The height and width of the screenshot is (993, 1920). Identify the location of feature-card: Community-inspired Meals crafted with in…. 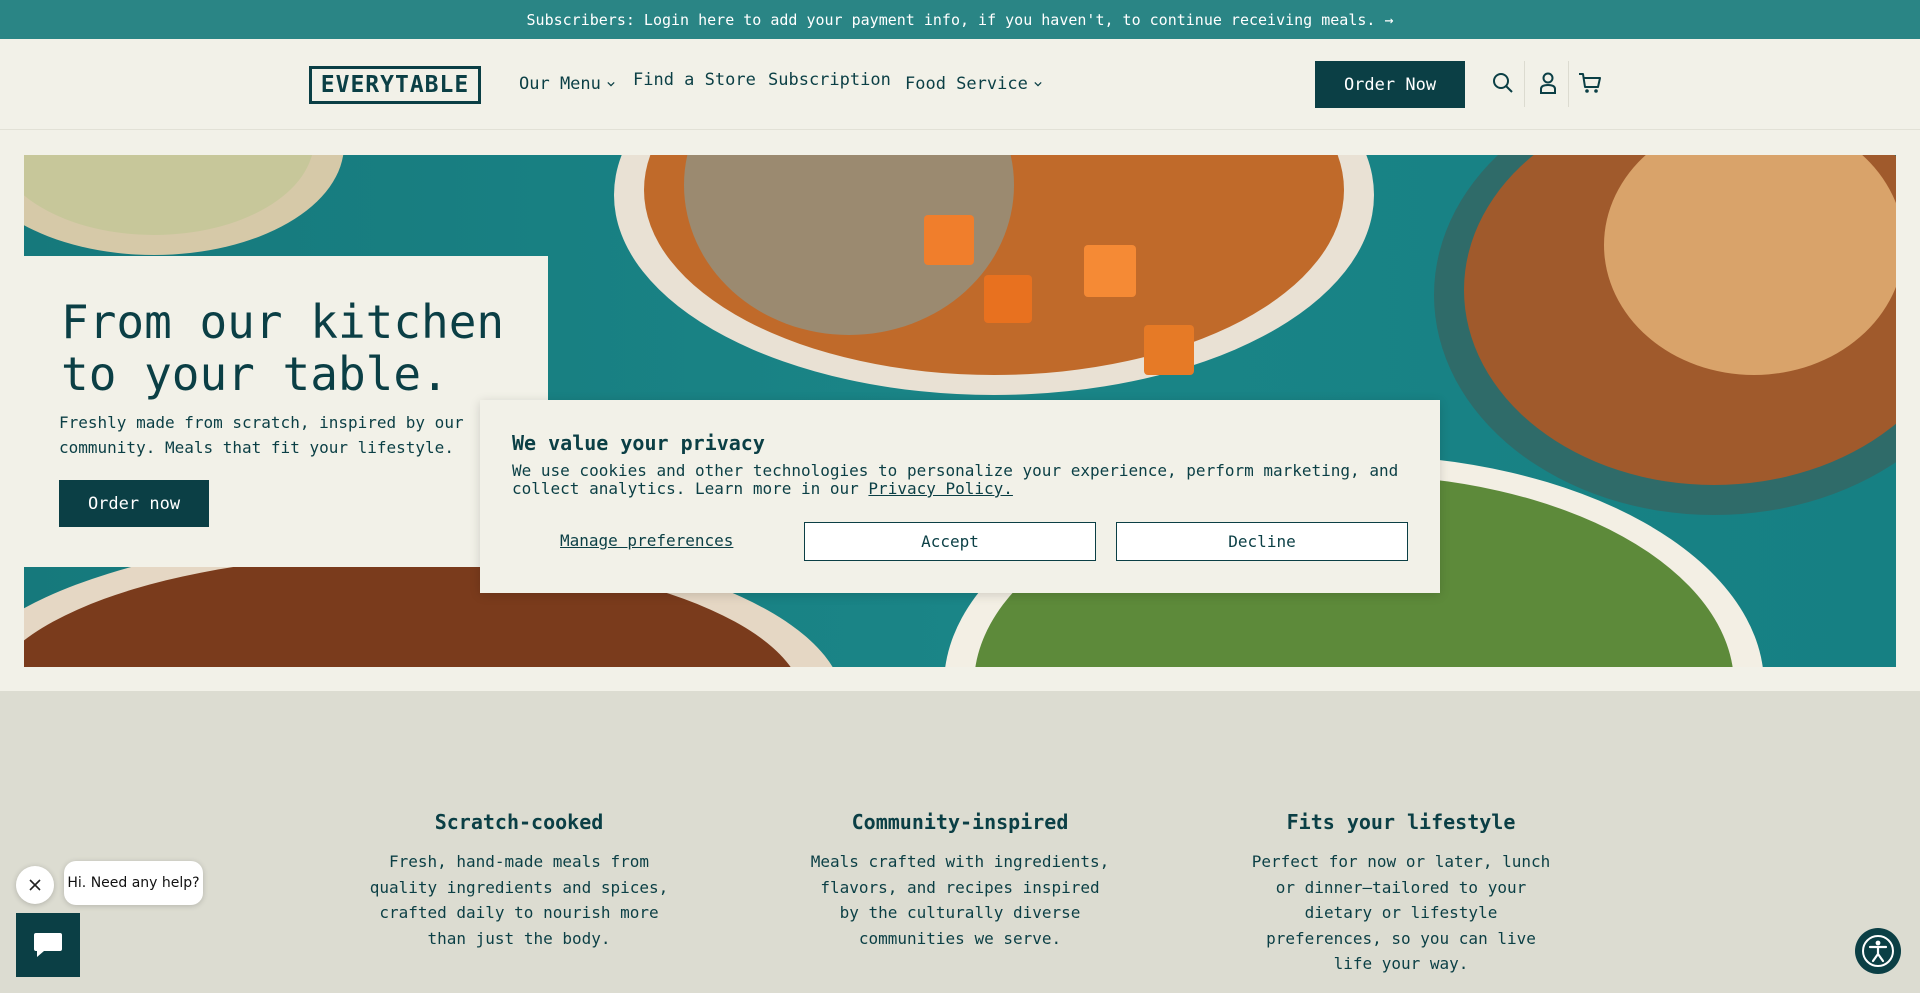
(960, 880).